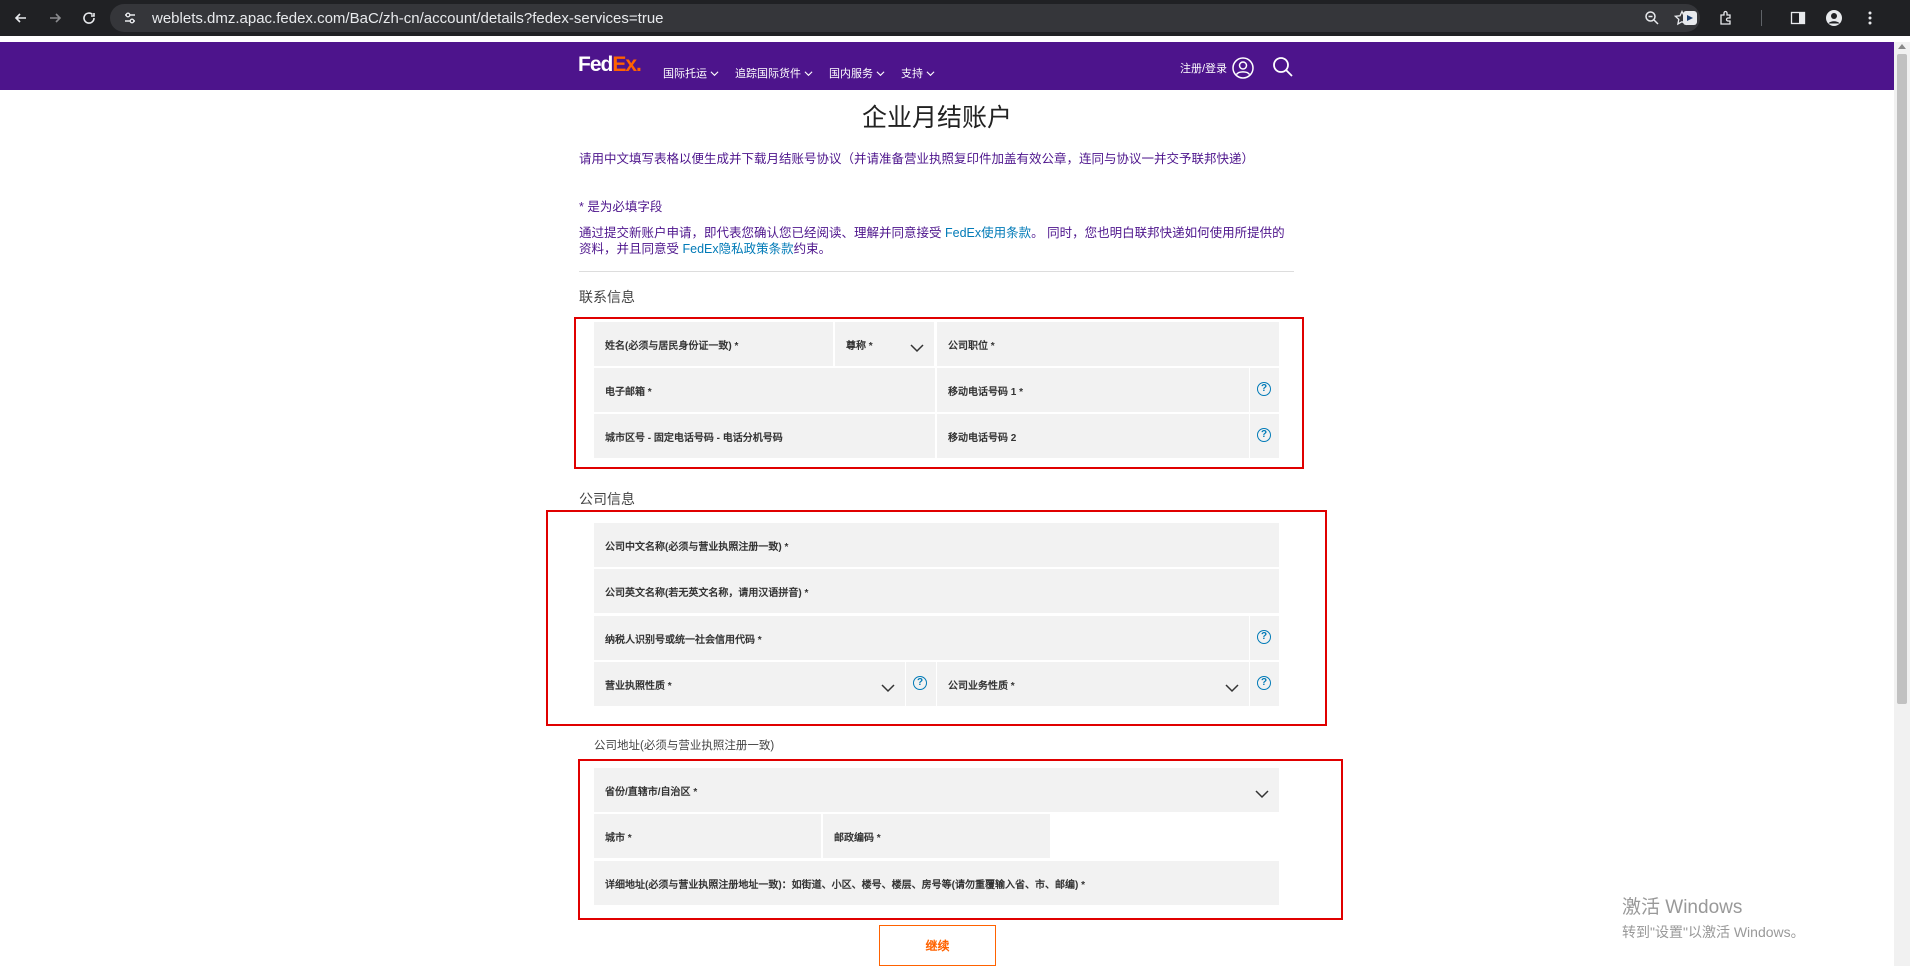  I want to click on page-scrollbar, so click(1902, 504).